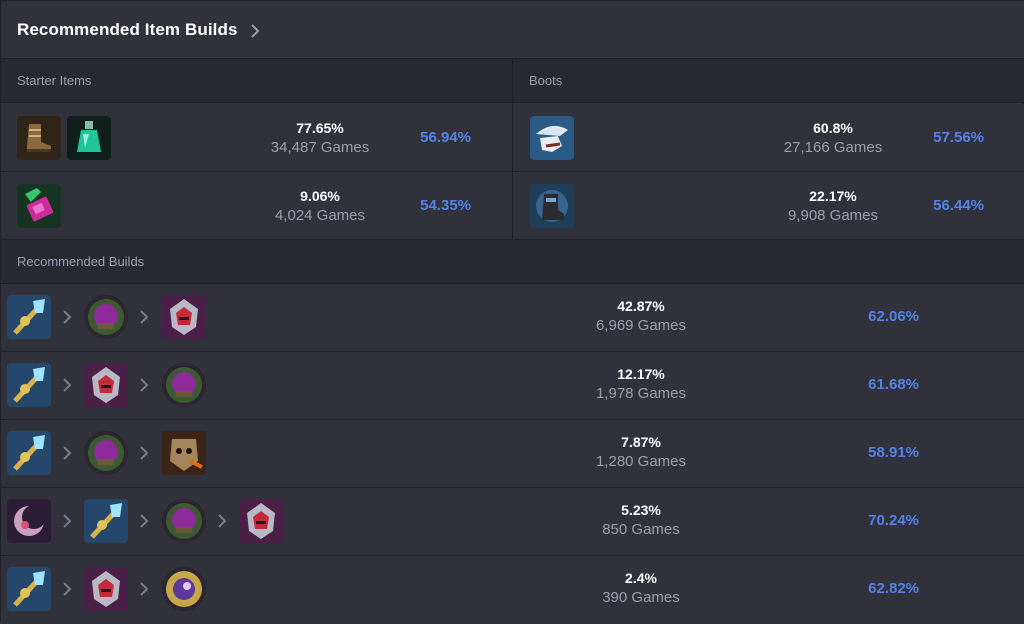 The height and width of the screenshot is (624, 1024). Describe the element at coordinates (552, 138) in the screenshot. I see `silver-winged-boots-icon` at that location.